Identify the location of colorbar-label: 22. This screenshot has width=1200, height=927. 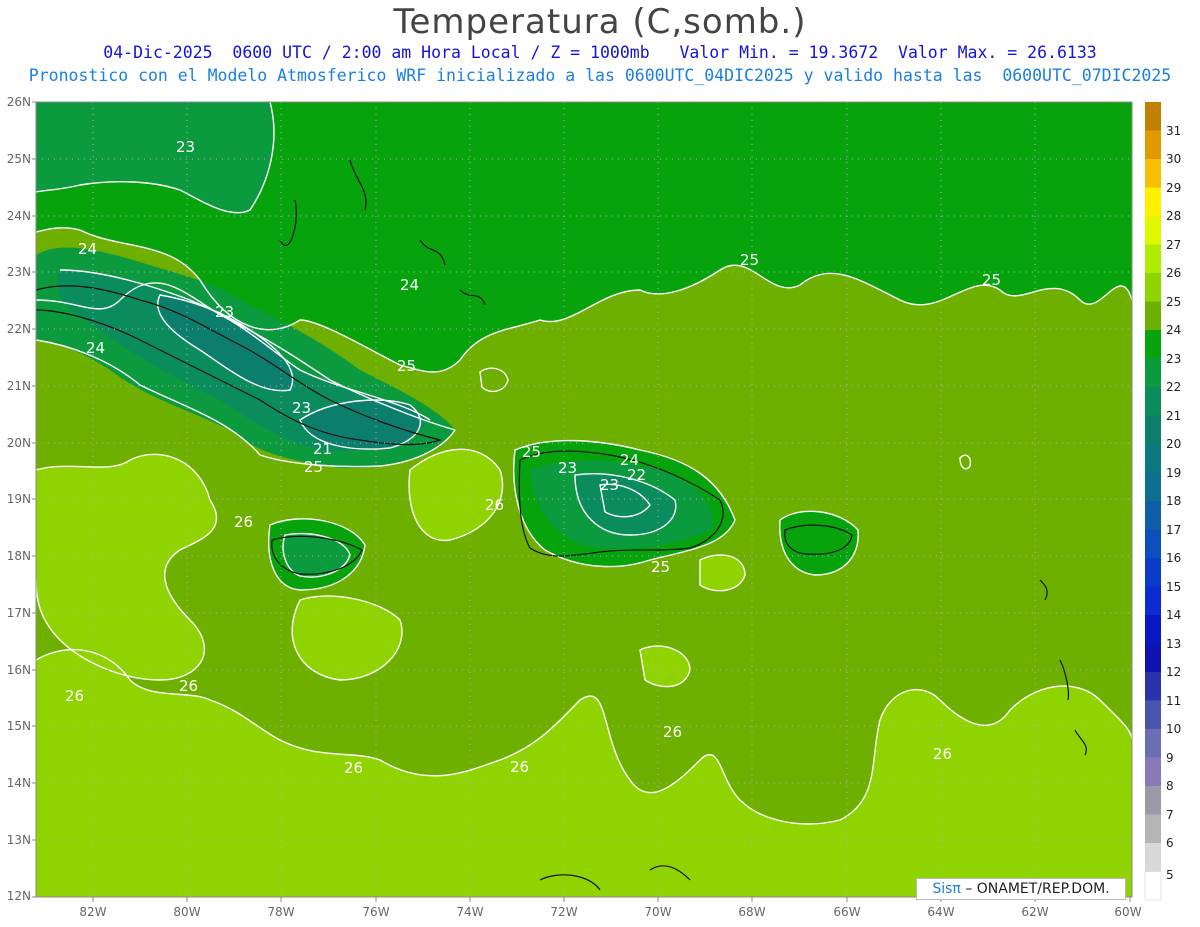
(1173, 387).